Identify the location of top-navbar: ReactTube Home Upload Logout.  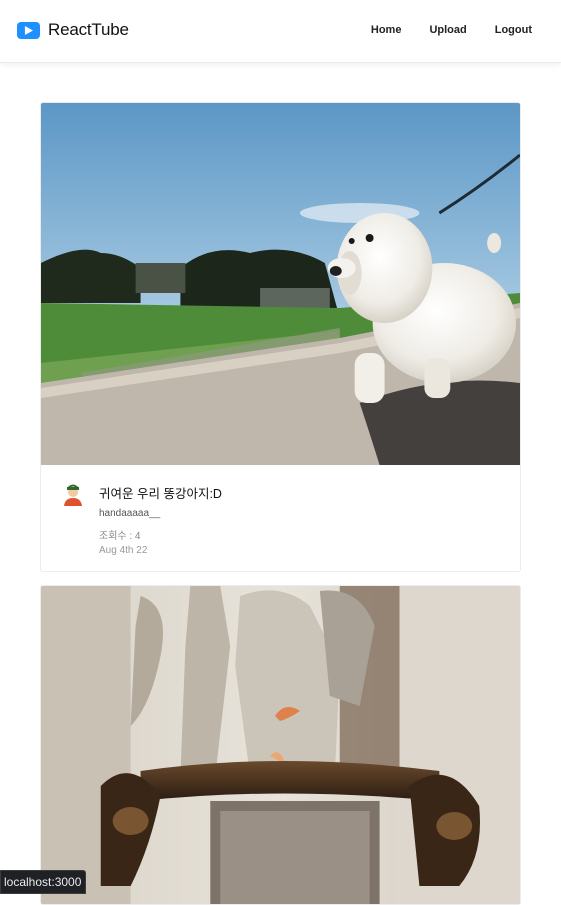
(280, 31).